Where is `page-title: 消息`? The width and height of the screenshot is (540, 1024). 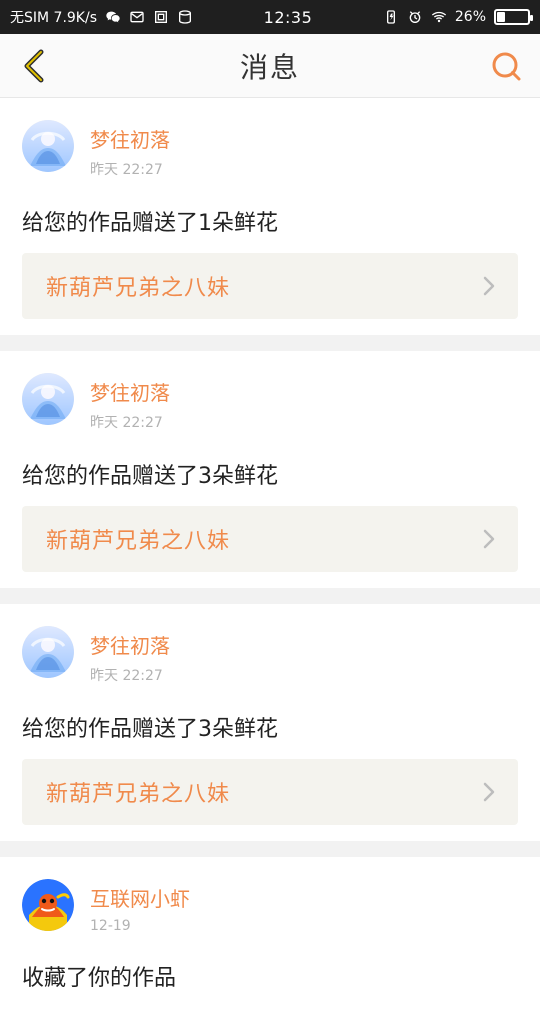
page-title: 消息 is located at coordinates (269, 67).